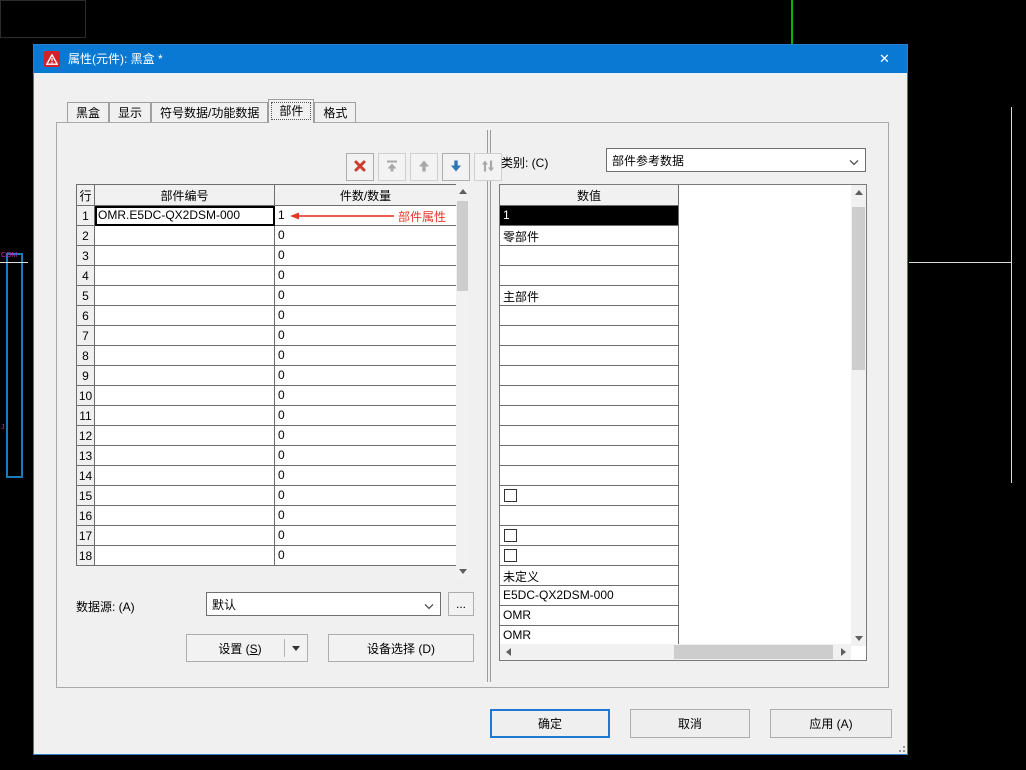 Image resolution: width=1026 pixels, height=770 pixels. I want to click on tab-2: 符号数据/功能数据, so click(210, 112).